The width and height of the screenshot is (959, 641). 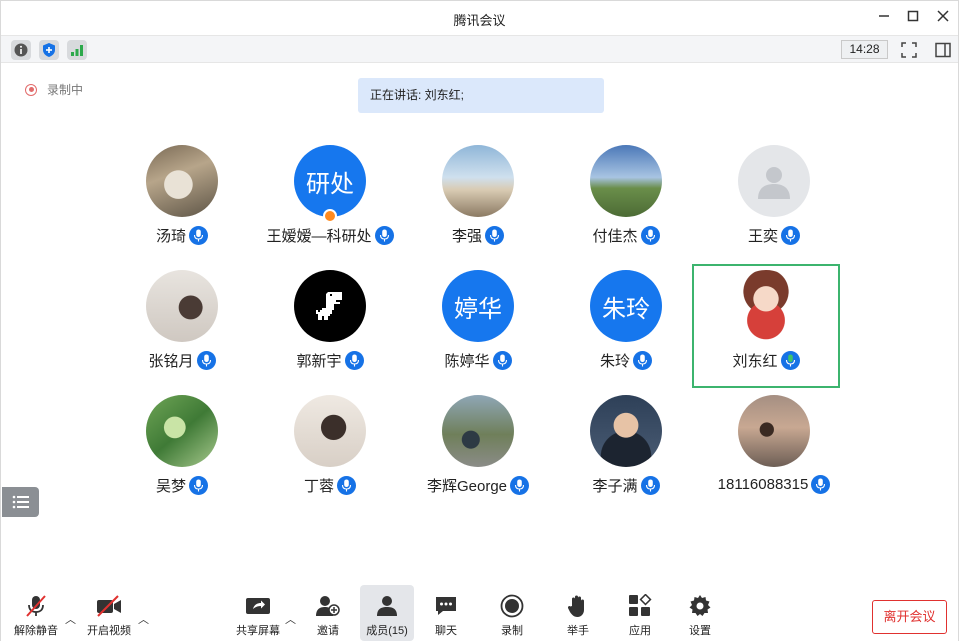 I want to click on participant-tile: 刘东红, so click(x=766, y=326).